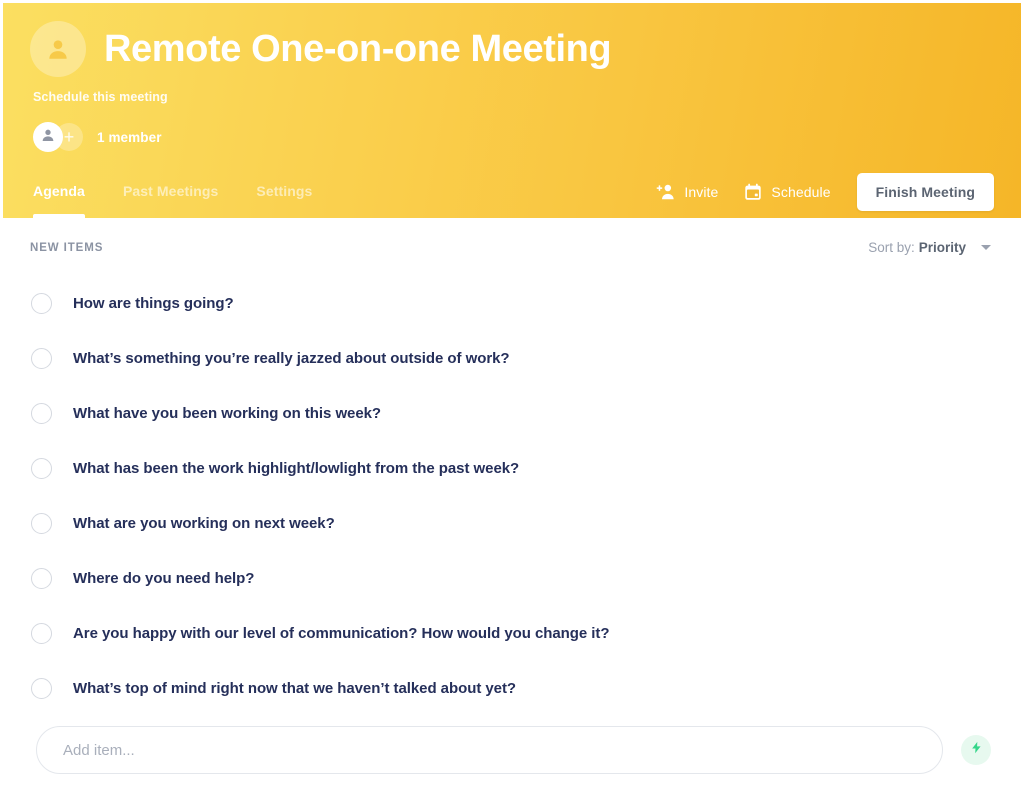 The width and height of the screenshot is (1024, 811). Describe the element at coordinates (925, 191) in the screenshot. I see `finish-meeting-button: Finish Meeting` at that location.